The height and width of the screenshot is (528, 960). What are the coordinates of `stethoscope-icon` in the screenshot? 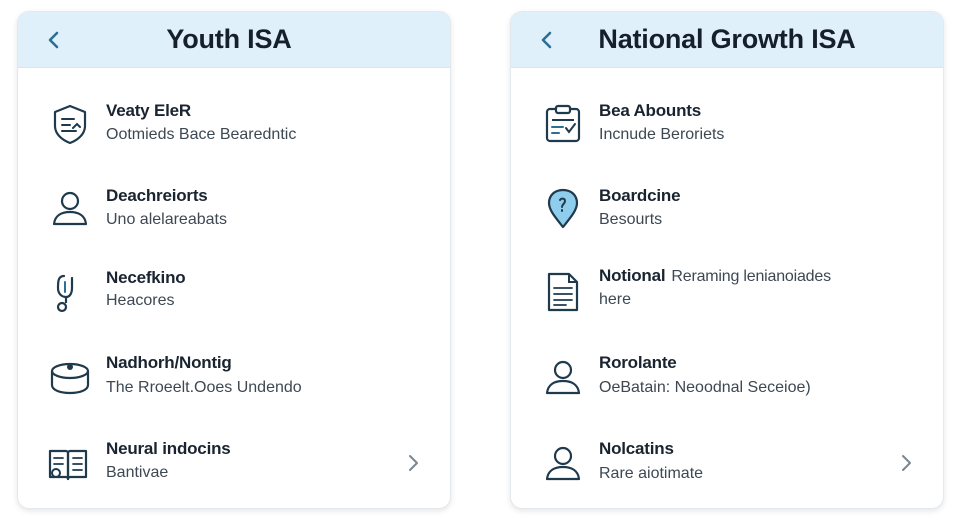 It's located at (70, 292).